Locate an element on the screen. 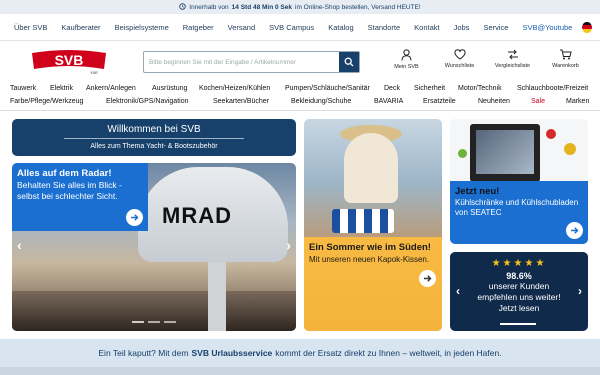  summer-title: Ein Sommer wie im Süden! is located at coordinates (370, 247).